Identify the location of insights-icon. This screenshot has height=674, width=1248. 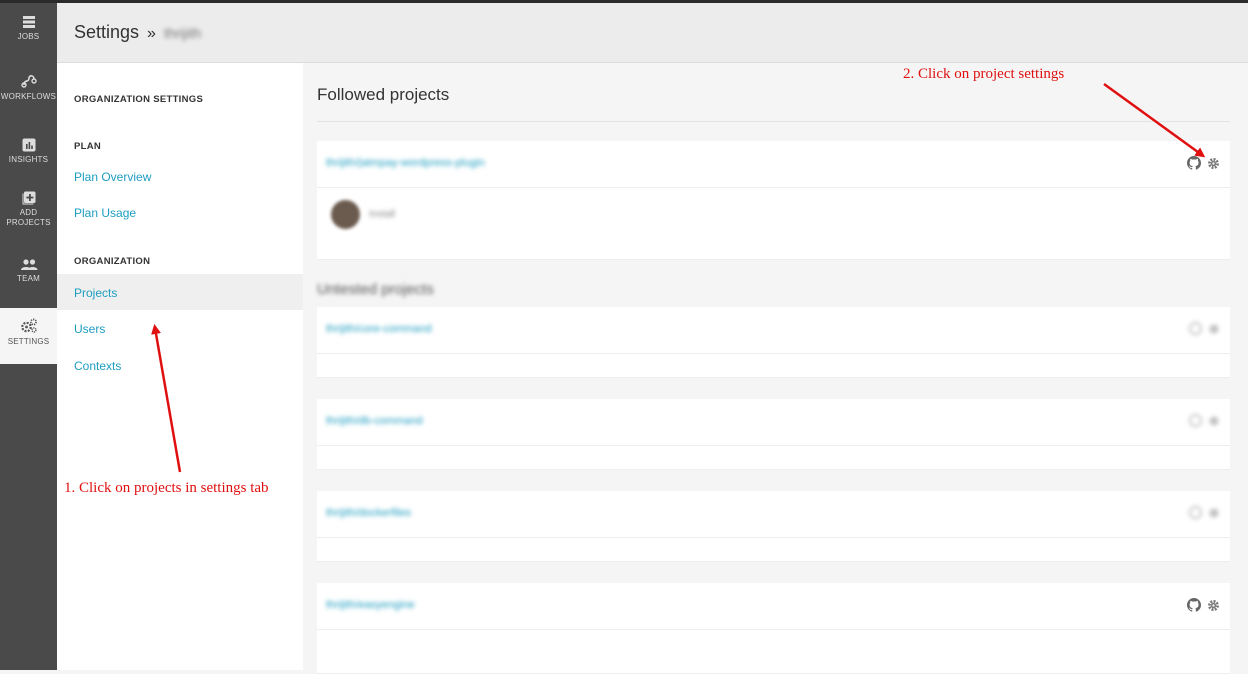
(28, 145).